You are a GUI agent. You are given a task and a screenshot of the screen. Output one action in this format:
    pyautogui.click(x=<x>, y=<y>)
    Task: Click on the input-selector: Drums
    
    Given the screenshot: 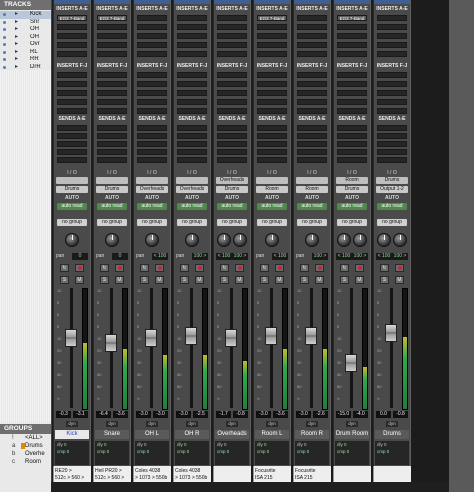 What is the action you would take?
    pyautogui.click(x=392, y=180)
    